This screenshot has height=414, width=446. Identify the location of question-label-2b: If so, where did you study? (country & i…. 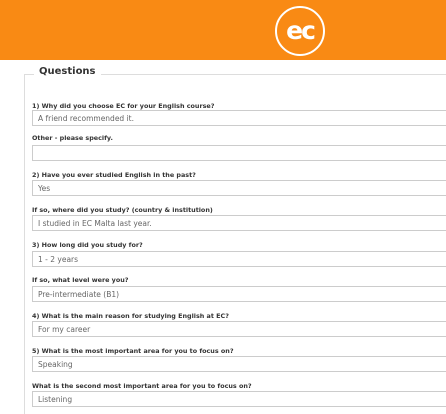
(122, 210).